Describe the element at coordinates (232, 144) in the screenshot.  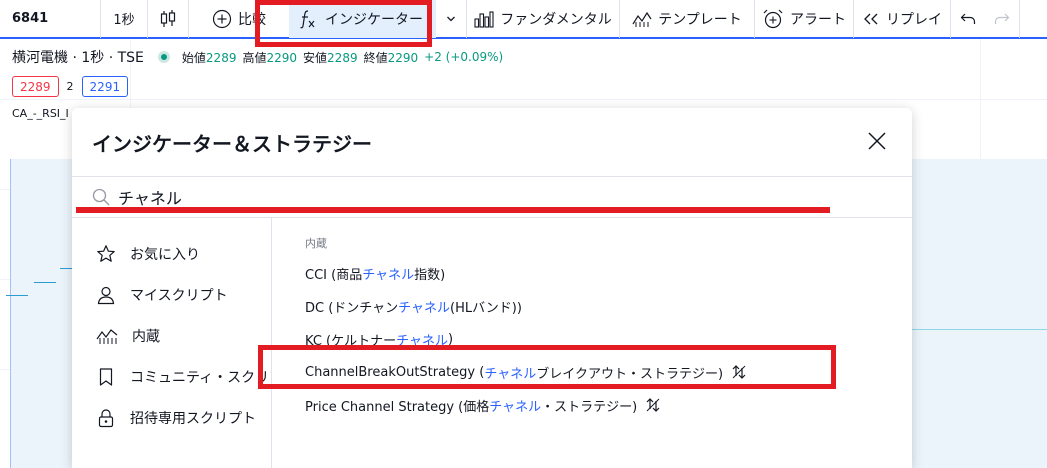
I see `dialog-title: インジケーター＆ストラテジー` at that location.